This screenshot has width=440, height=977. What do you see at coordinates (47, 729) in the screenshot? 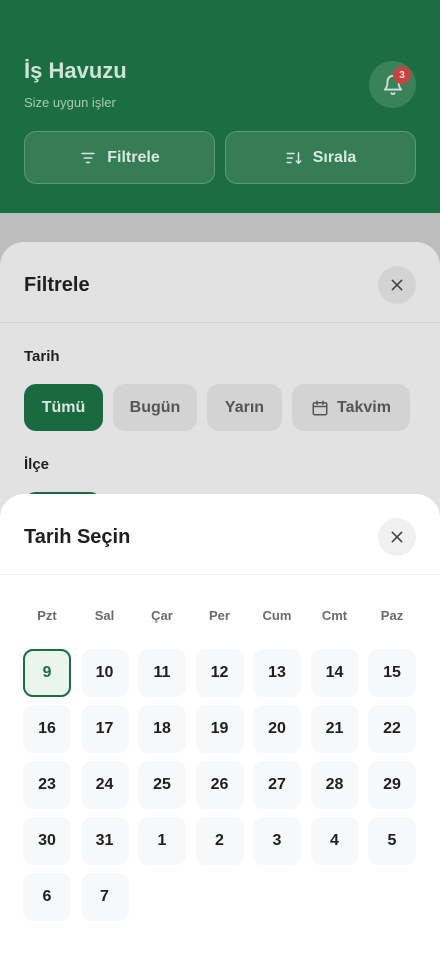
I see `calendar-day: 16` at bounding box center [47, 729].